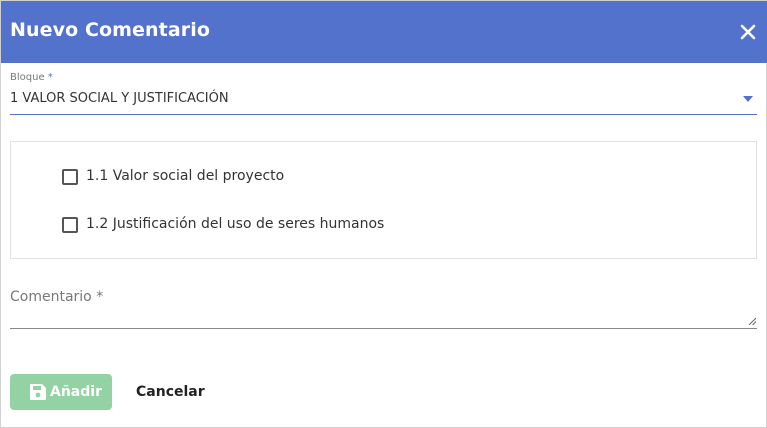 Image resolution: width=767 pixels, height=428 pixels. I want to click on bloque-label: Bloque *, so click(31, 77).